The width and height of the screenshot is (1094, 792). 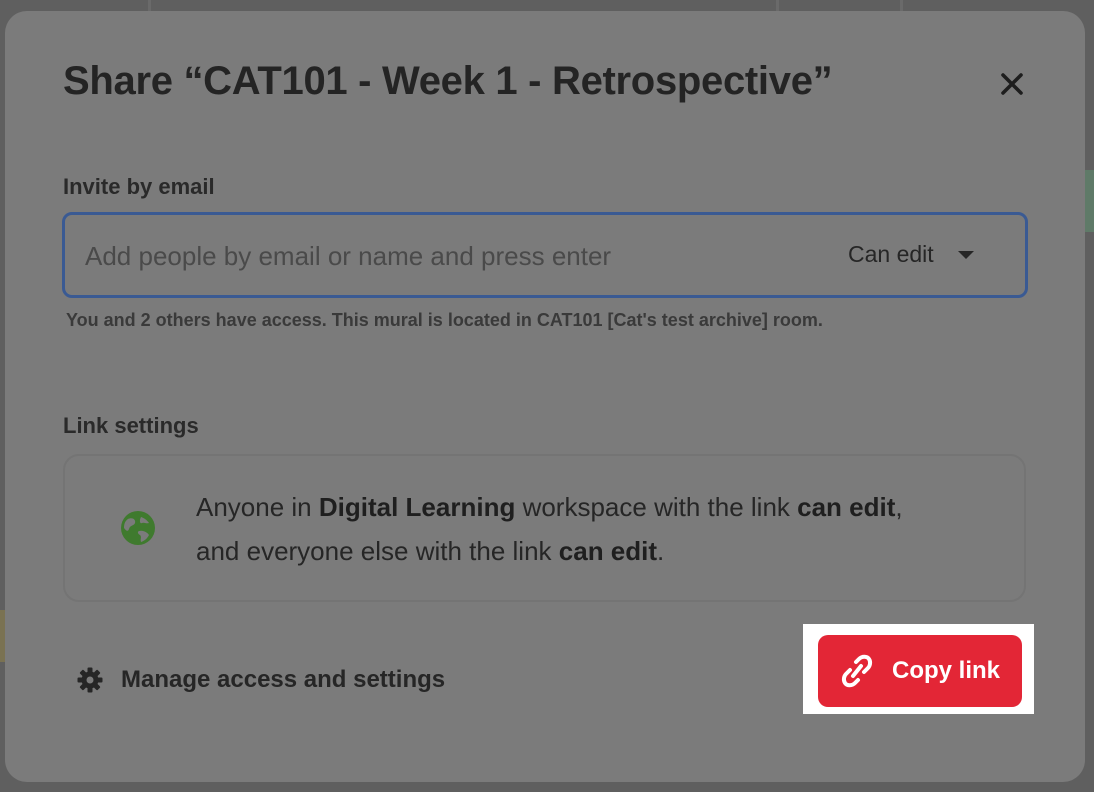 I want to click on workspace-permission: can edit, so click(x=846, y=507).